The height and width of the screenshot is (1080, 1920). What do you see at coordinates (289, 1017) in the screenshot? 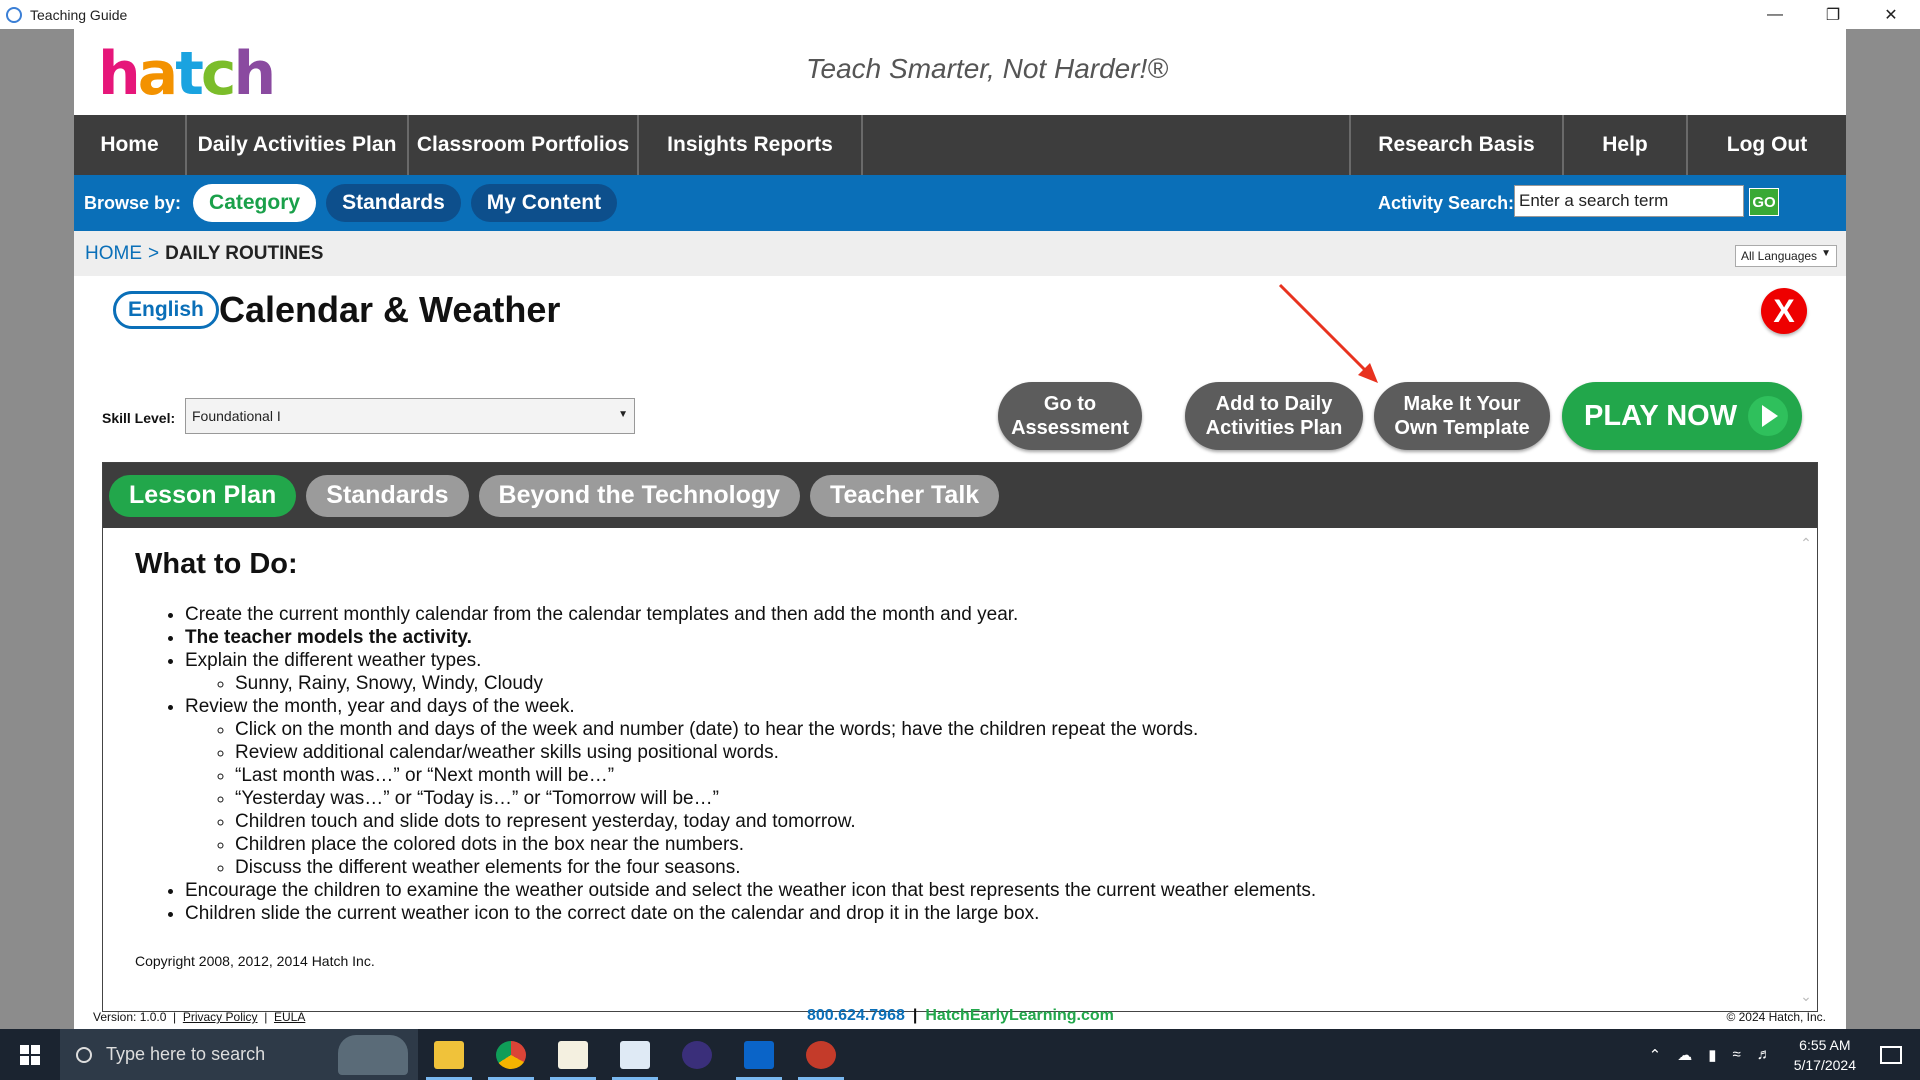
I see `eula-link: EULA` at bounding box center [289, 1017].